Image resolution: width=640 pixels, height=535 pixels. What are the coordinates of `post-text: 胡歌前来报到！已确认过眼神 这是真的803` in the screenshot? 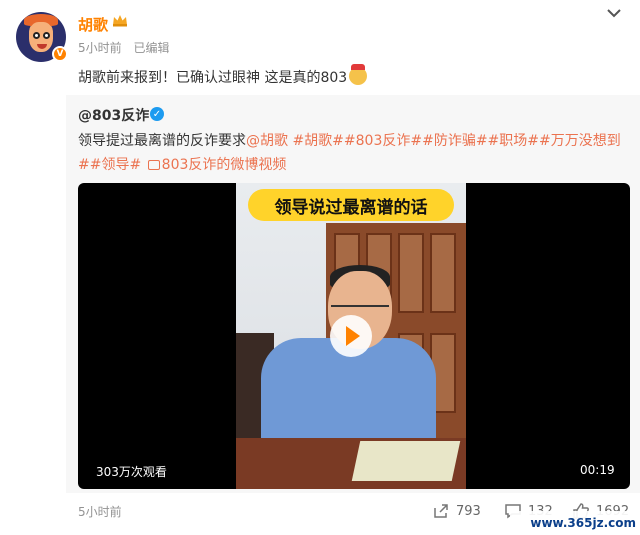 It's located at (223, 75).